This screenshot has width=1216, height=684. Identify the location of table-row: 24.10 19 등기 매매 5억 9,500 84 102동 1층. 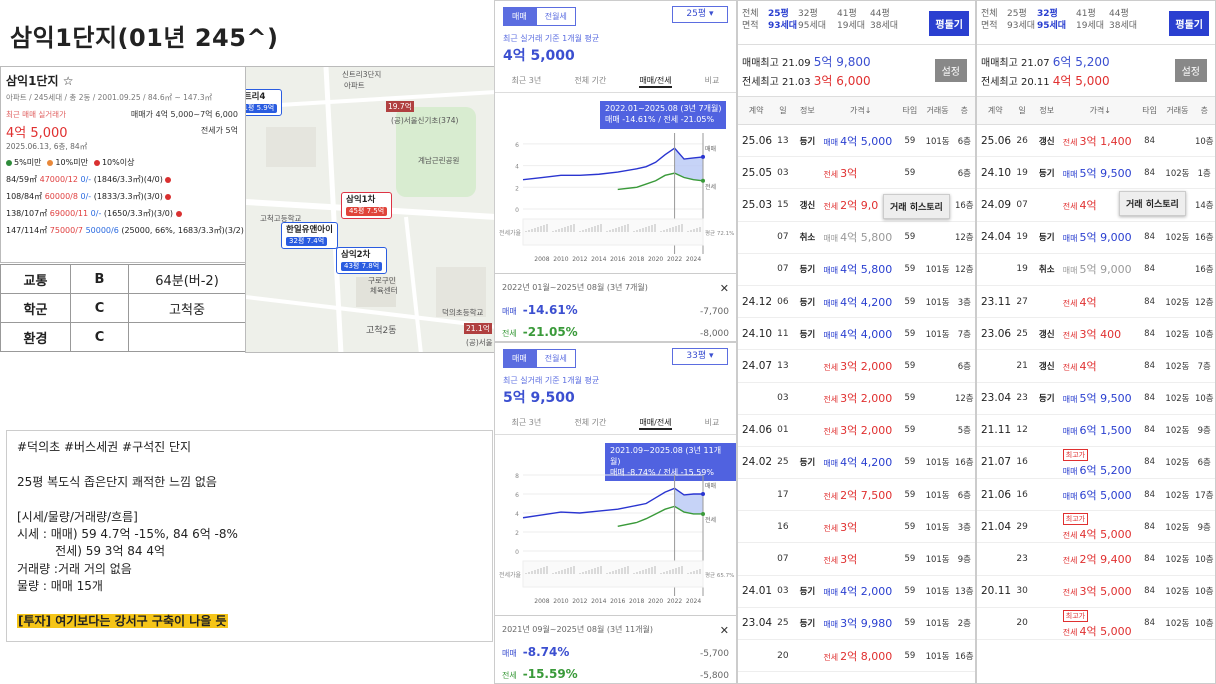
(1096, 173).